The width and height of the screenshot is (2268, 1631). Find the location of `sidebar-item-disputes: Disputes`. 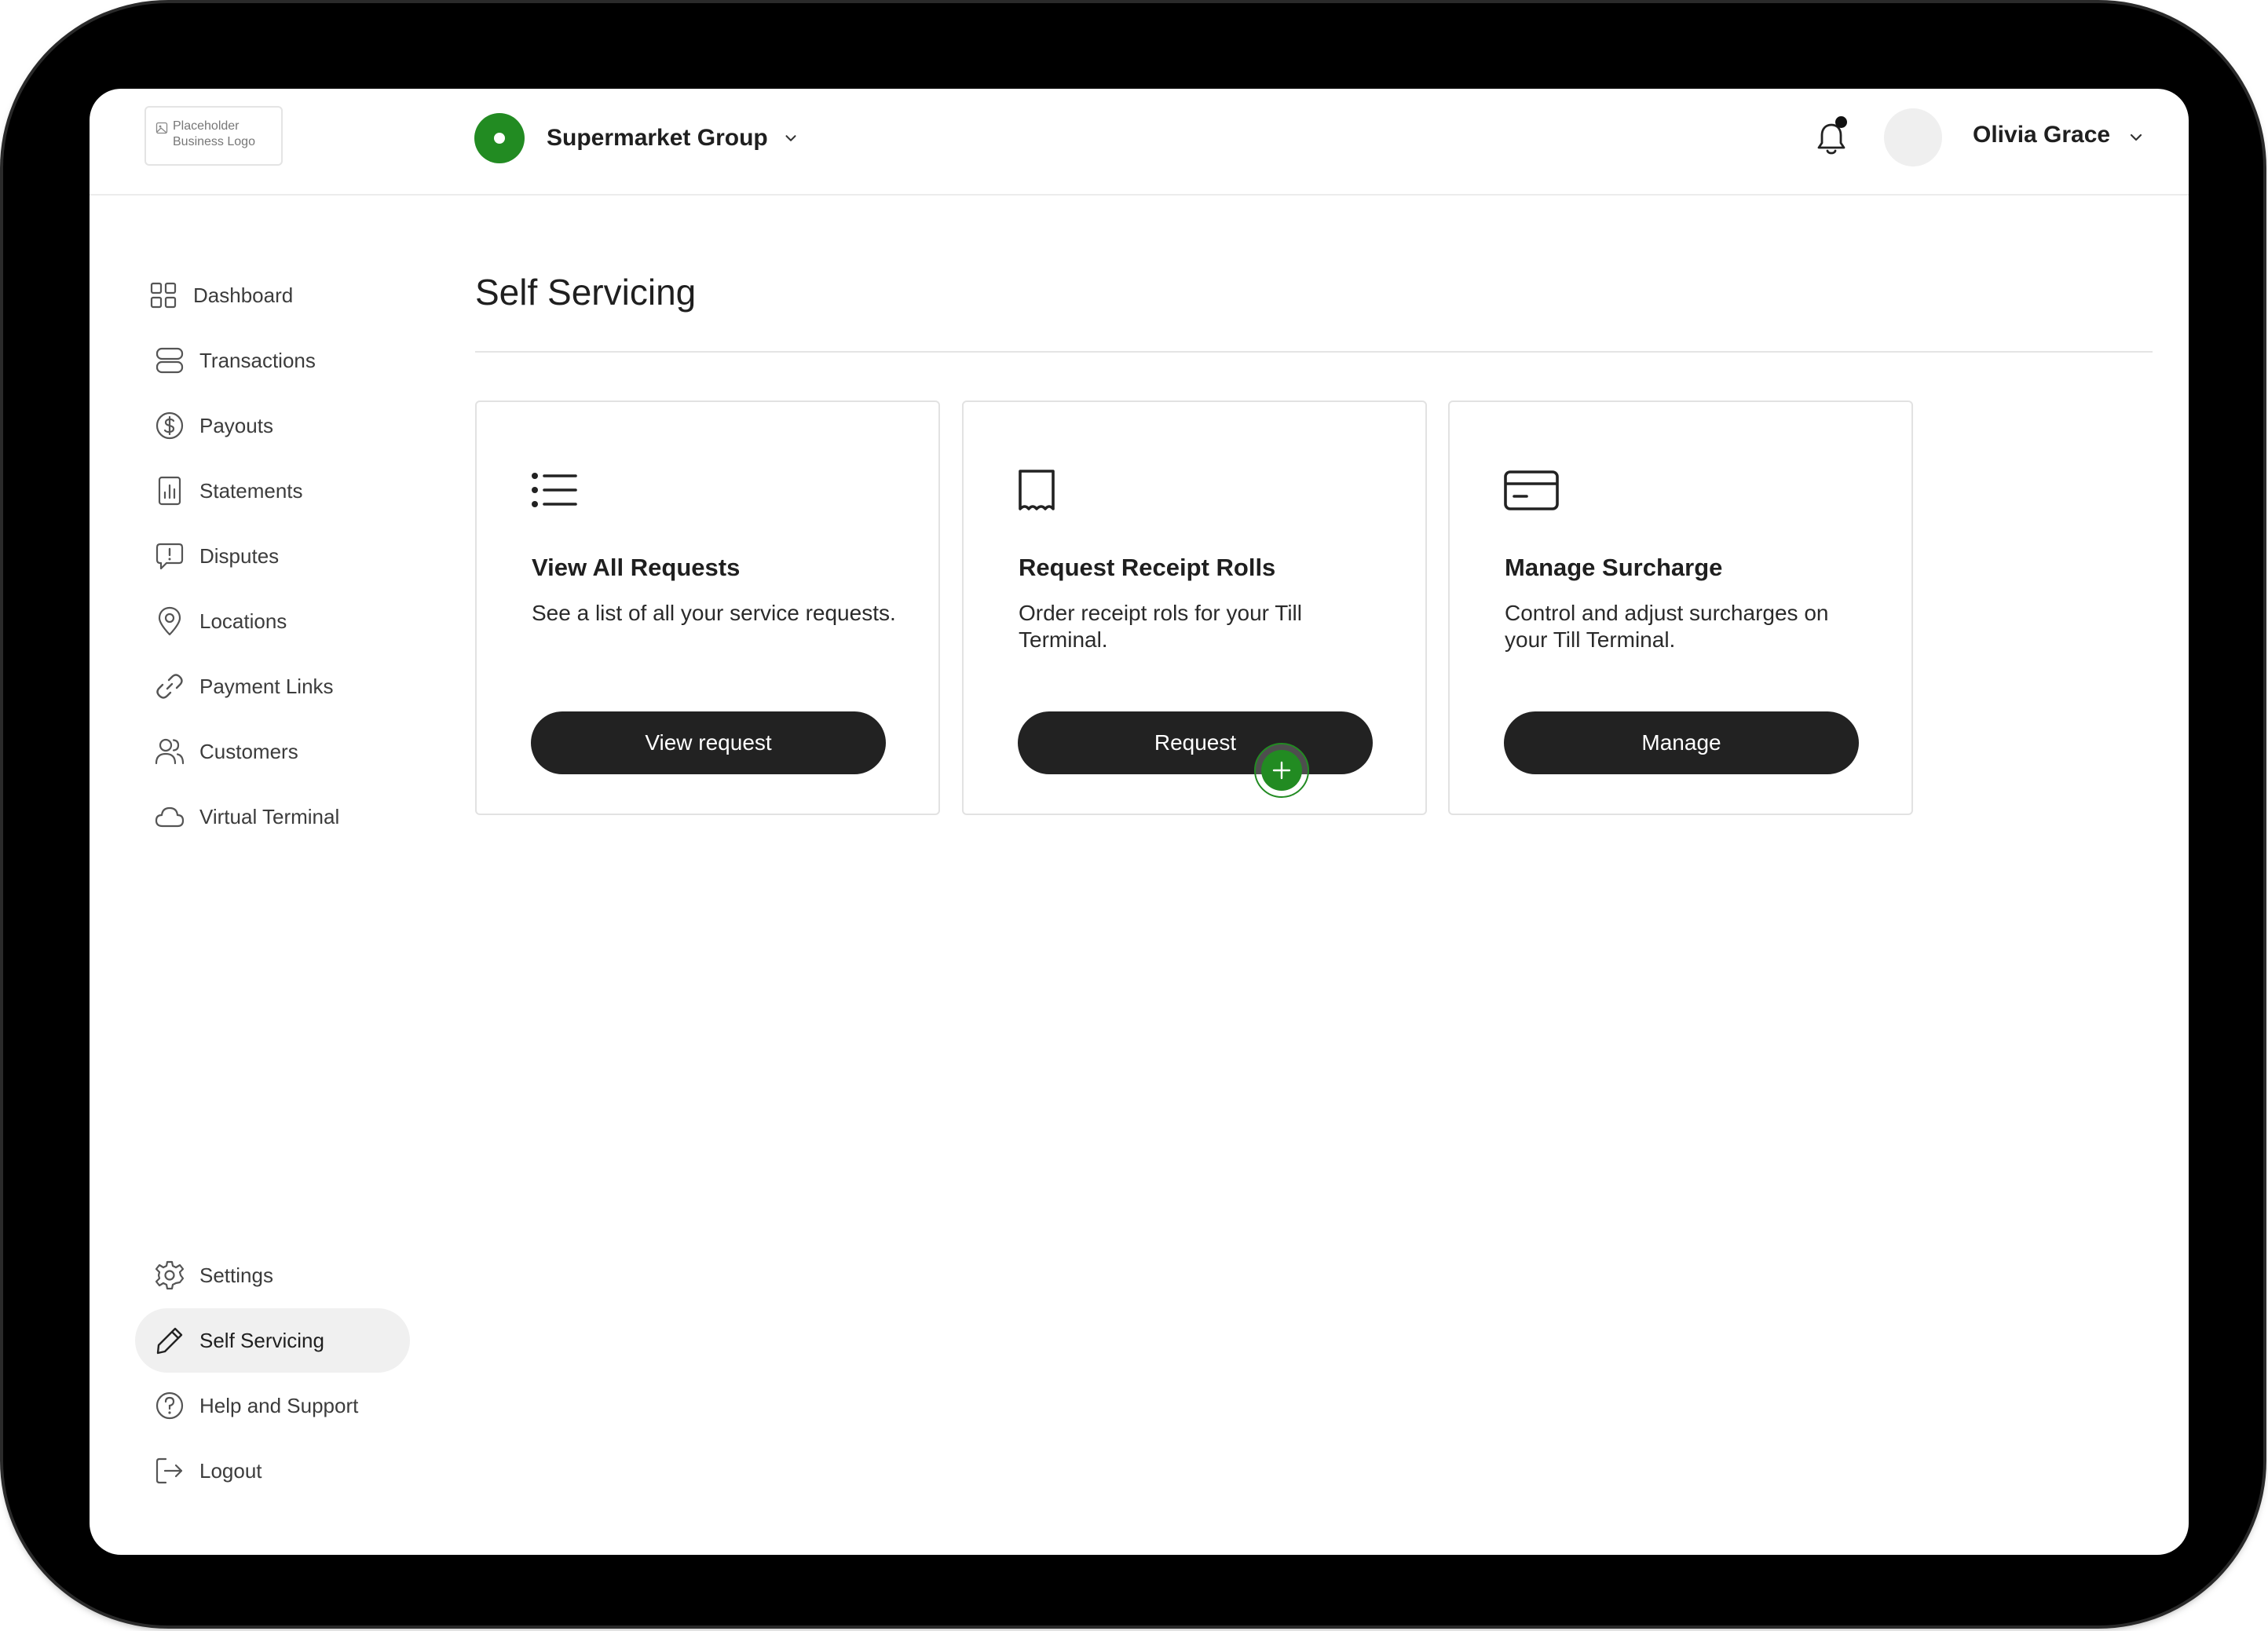

sidebar-item-disputes: Disputes is located at coordinates (273, 556).